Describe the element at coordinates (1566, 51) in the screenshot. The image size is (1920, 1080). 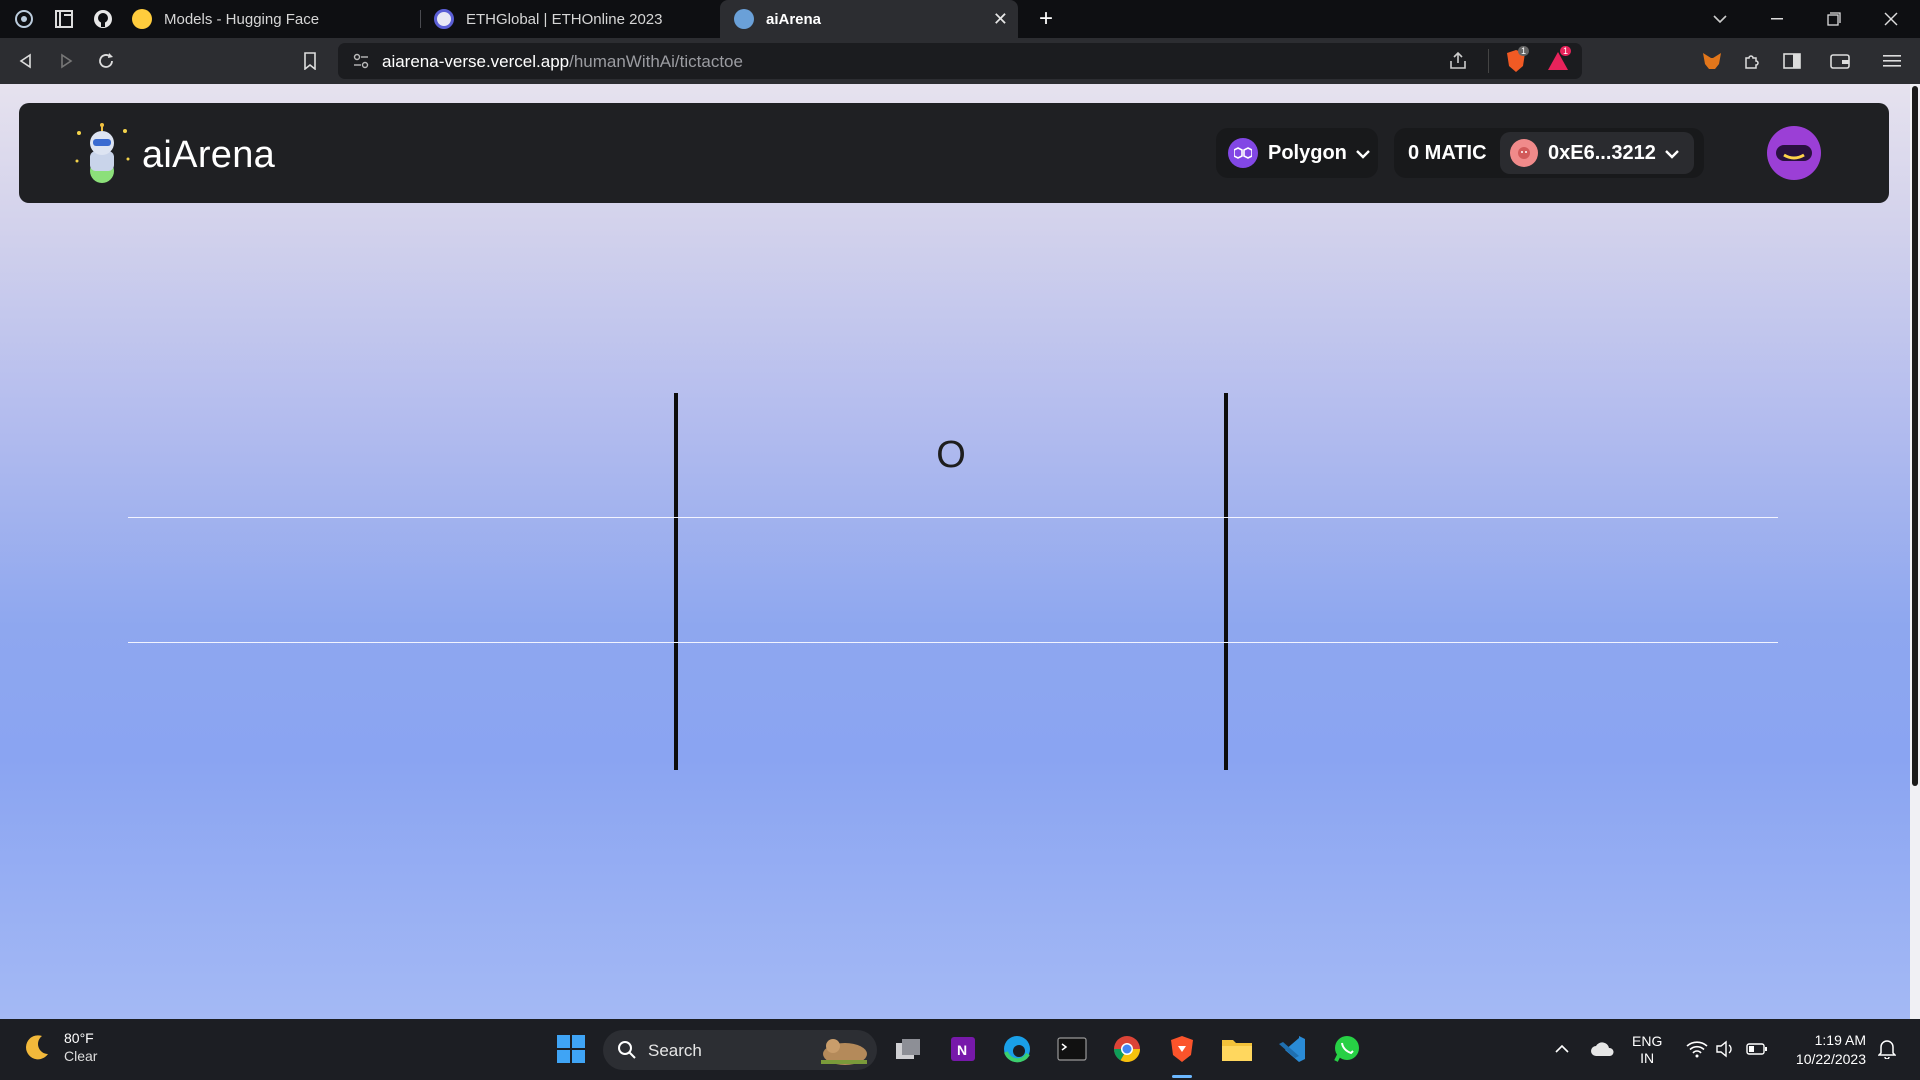
I see `alert-count-badge: 1` at that location.